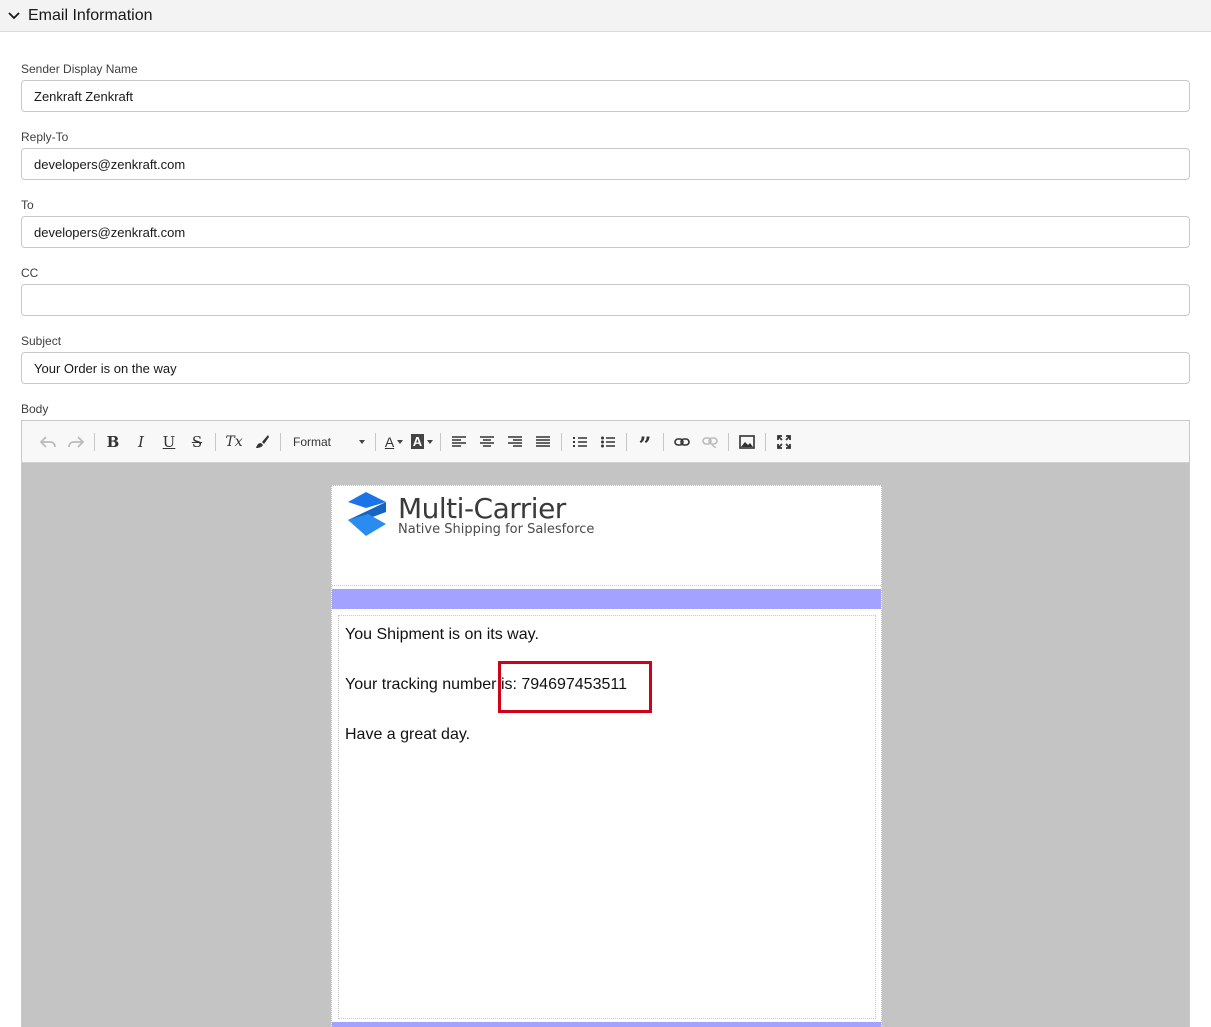 The height and width of the screenshot is (1027, 1211). What do you see at coordinates (234, 442) in the screenshot?
I see `clear-format-button: Tx` at bounding box center [234, 442].